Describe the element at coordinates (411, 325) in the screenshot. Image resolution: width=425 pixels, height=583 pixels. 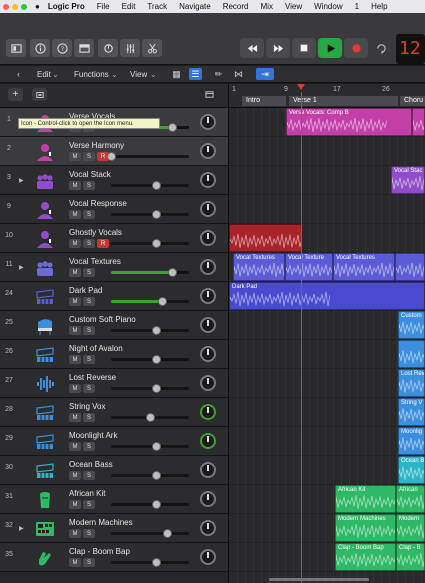
I see `region: Custom` at that location.